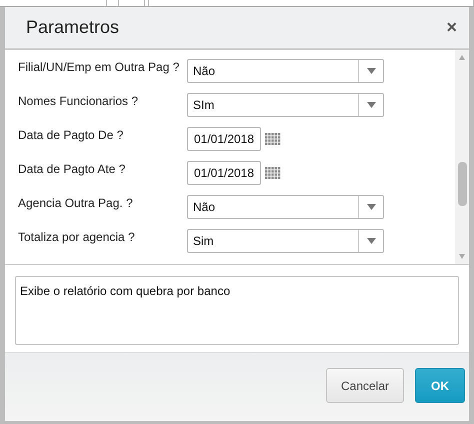 The image size is (474, 424). Describe the element at coordinates (71, 134) in the screenshot. I see `field-label: Data de Pagto De ?` at that location.